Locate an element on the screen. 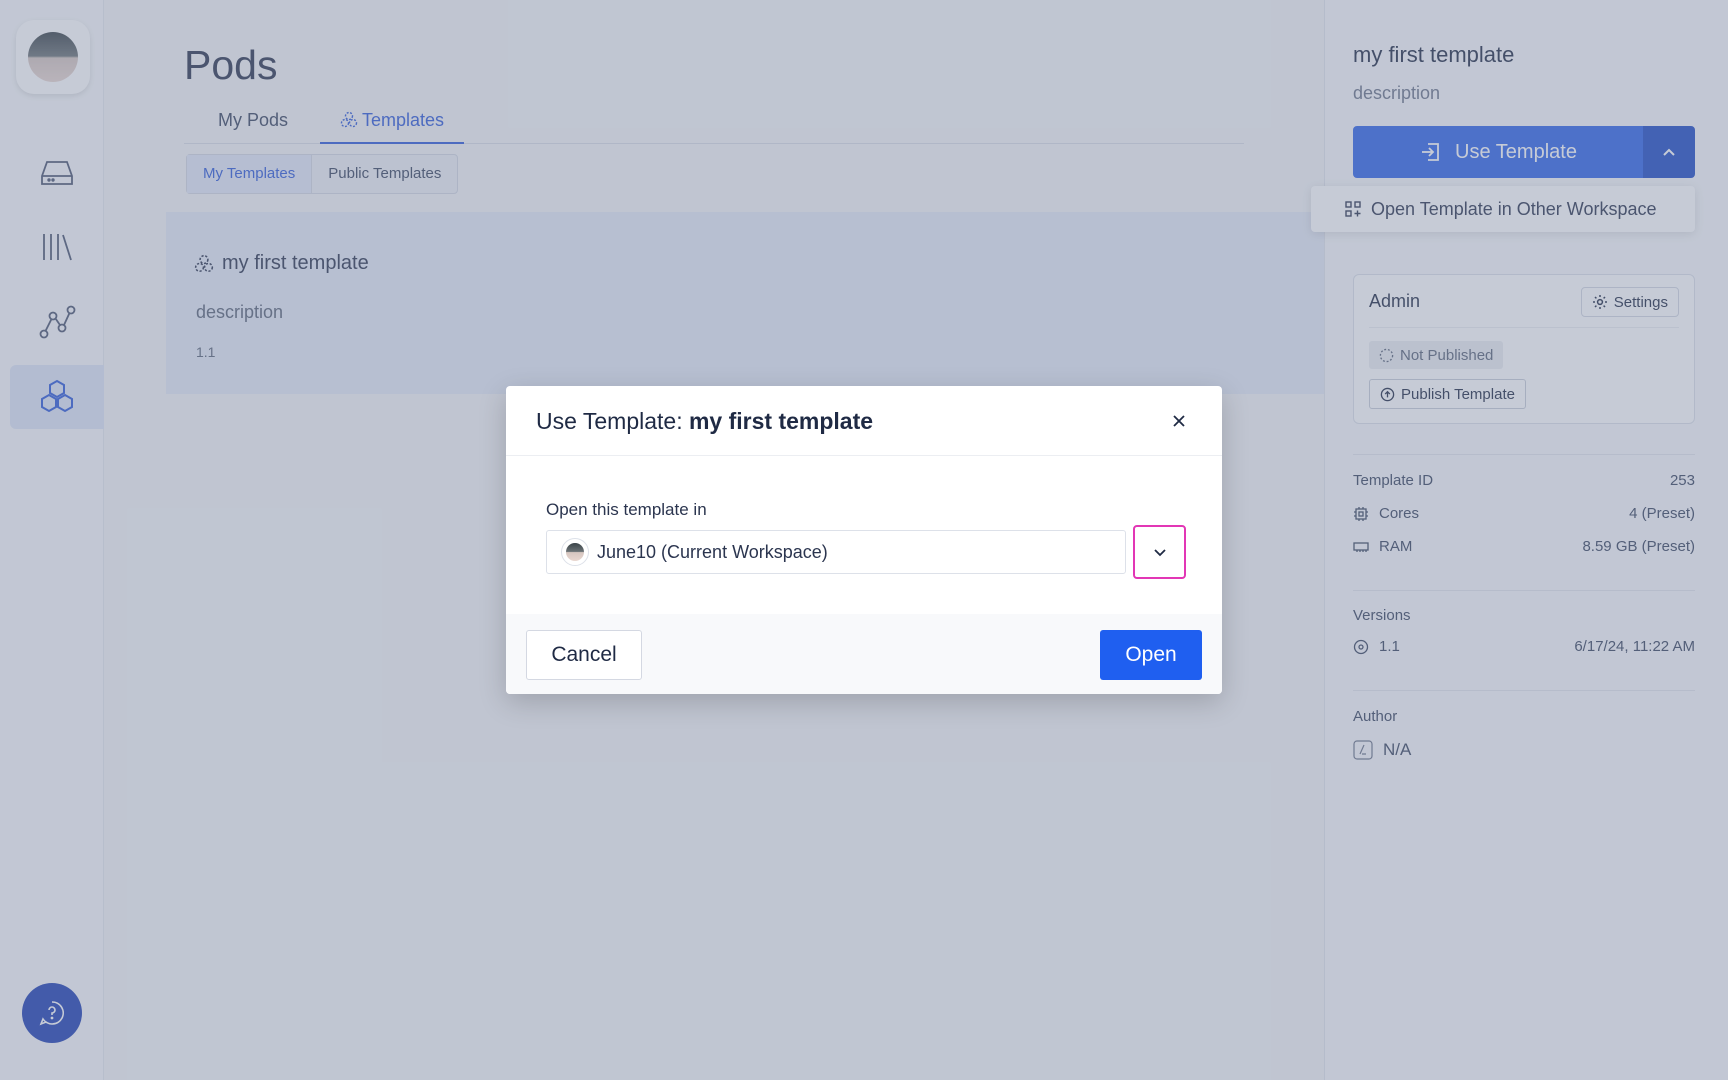  workspace-select-toggle is located at coordinates (1159, 552).